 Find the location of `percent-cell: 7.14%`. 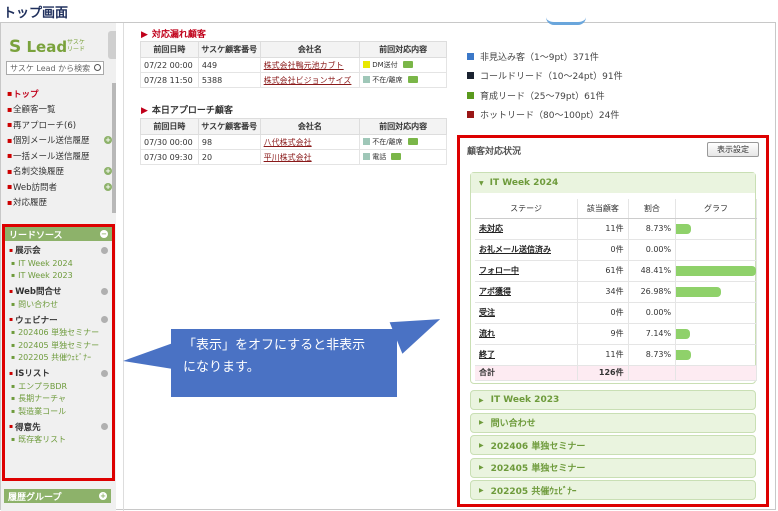

percent-cell: 7.14% is located at coordinates (652, 334).